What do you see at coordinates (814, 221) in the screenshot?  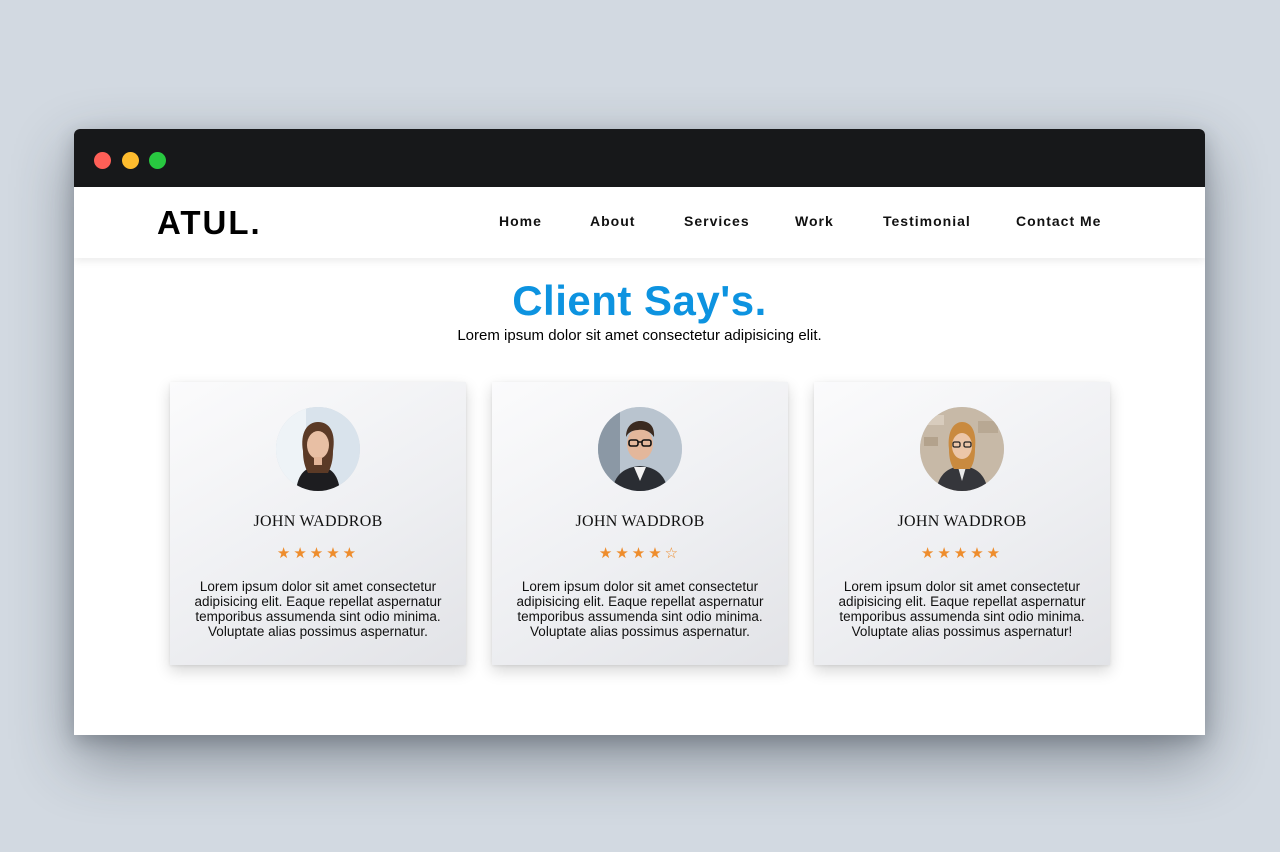 I see `nav-link-work: Work` at bounding box center [814, 221].